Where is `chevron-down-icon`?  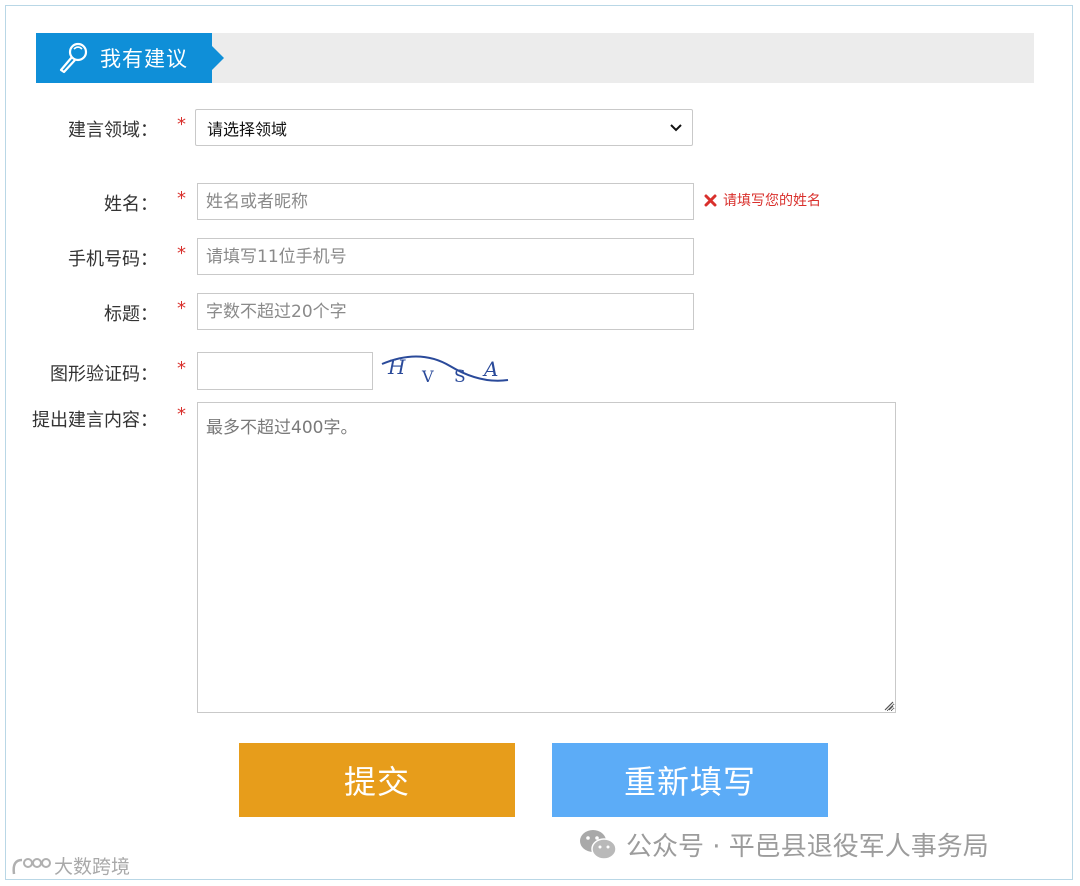 chevron-down-icon is located at coordinates (676, 128).